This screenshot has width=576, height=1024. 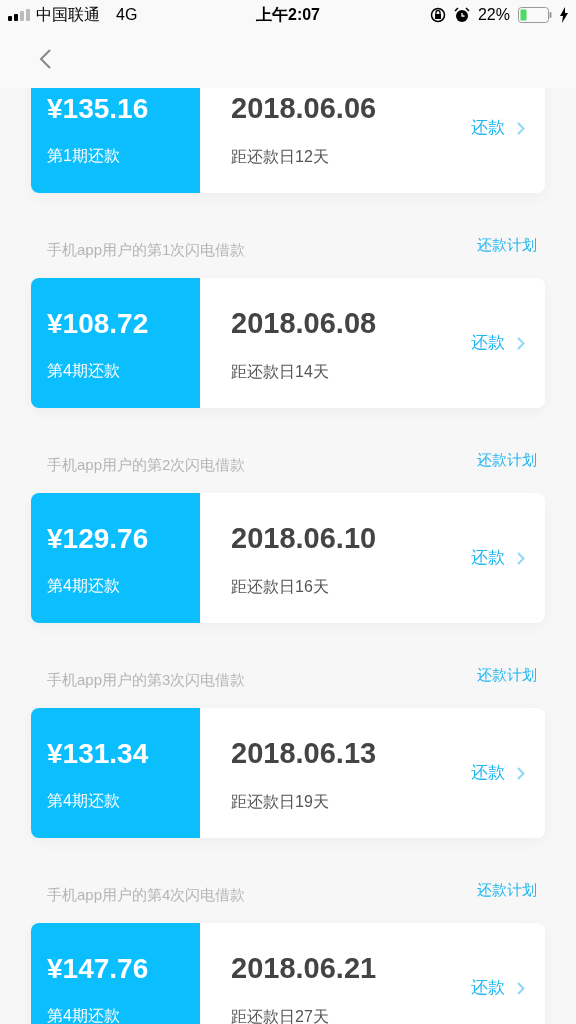 I want to click on amount: ¥108.72, so click(x=98, y=324).